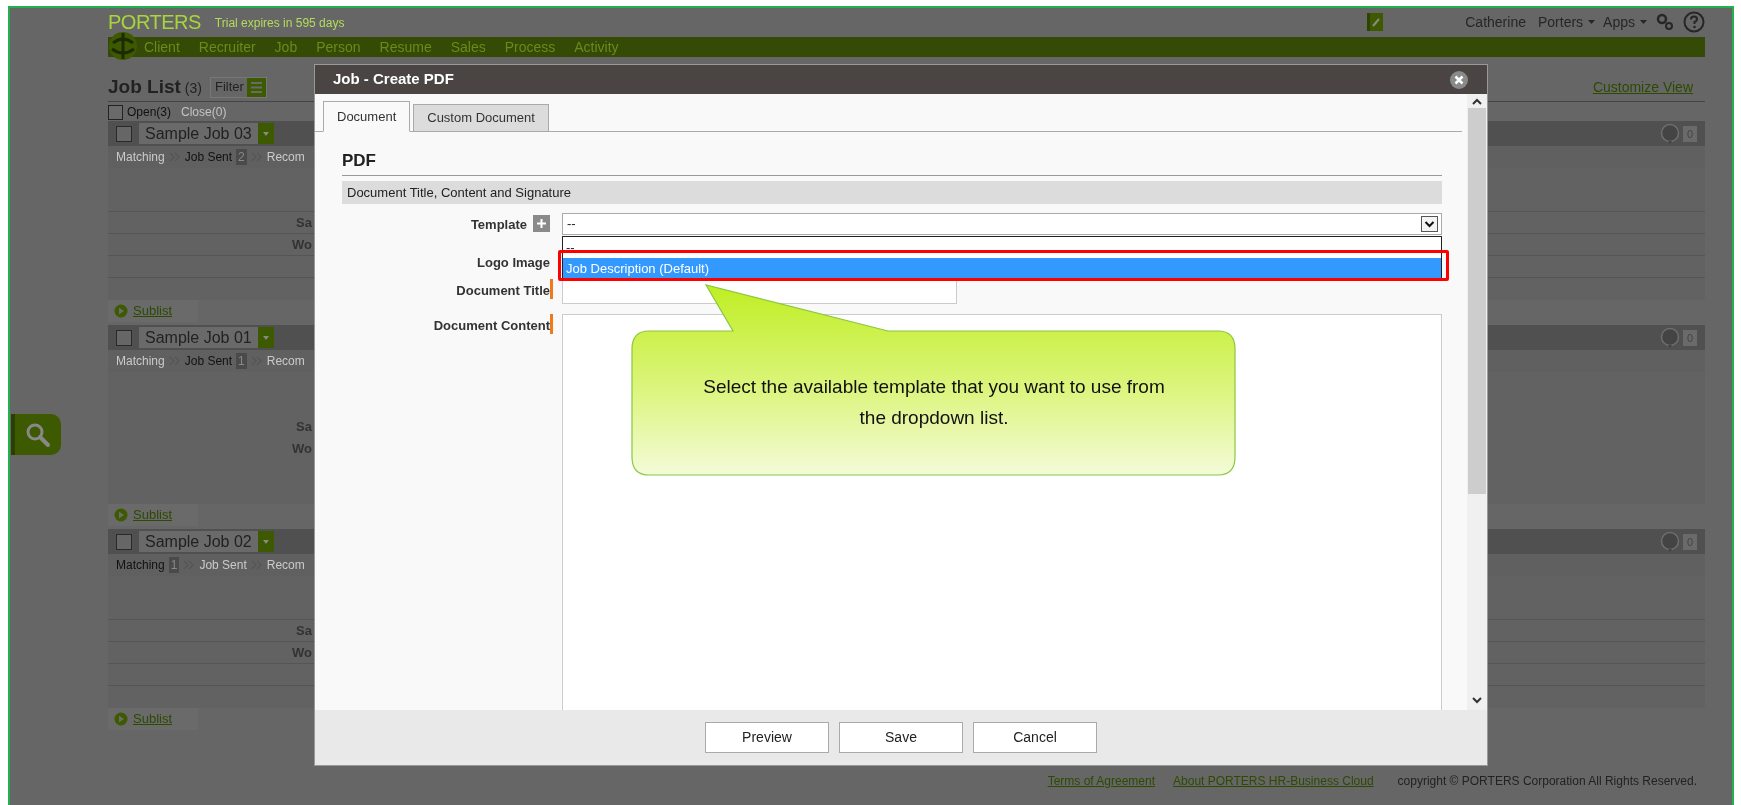 The width and height of the screenshot is (1741, 805). What do you see at coordinates (1375, 22) in the screenshot?
I see `notebook-icon` at bounding box center [1375, 22].